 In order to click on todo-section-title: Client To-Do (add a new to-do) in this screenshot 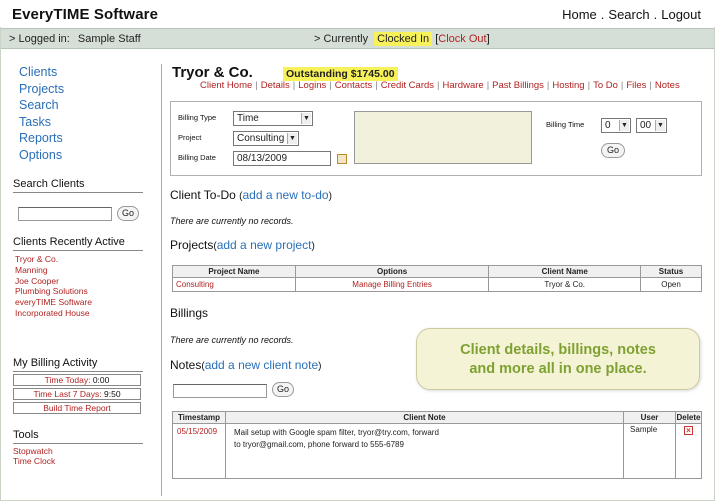, I will do `click(251, 195)`.